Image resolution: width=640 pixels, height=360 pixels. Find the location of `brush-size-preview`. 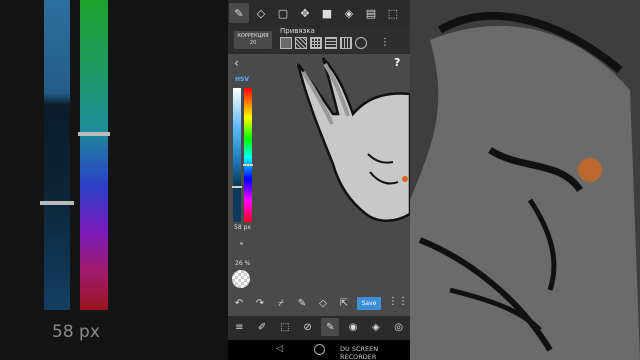

brush-size-preview is located at coordinates (241, 243).